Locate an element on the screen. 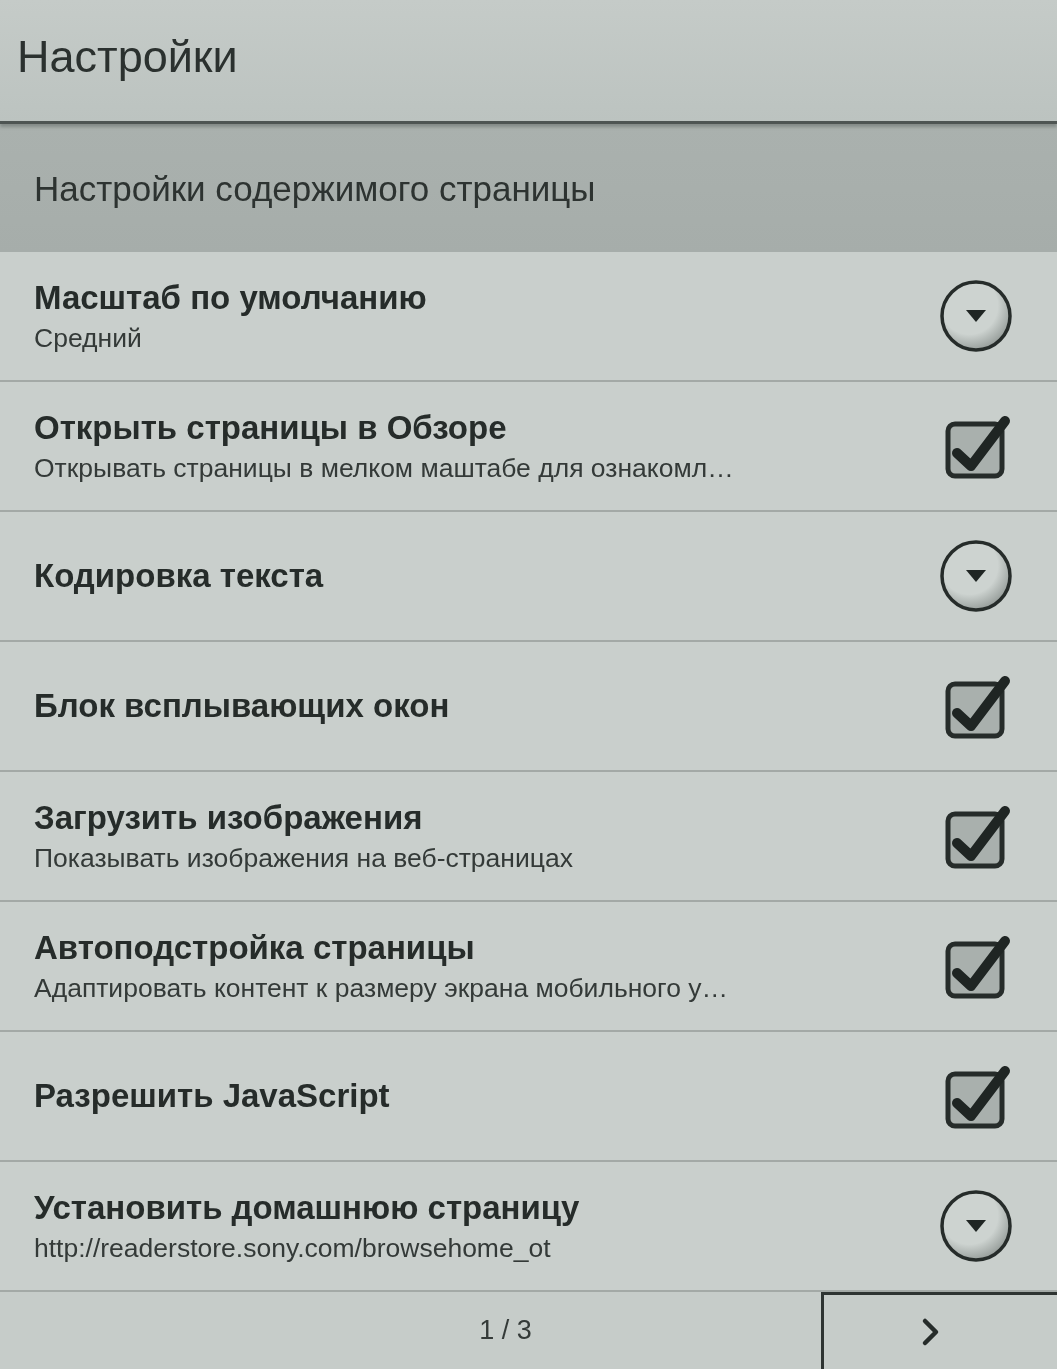 The height and width of the screenshot is (1369, 1057). setting-title: Загрузить изображения is located at coordinates (229, 817).